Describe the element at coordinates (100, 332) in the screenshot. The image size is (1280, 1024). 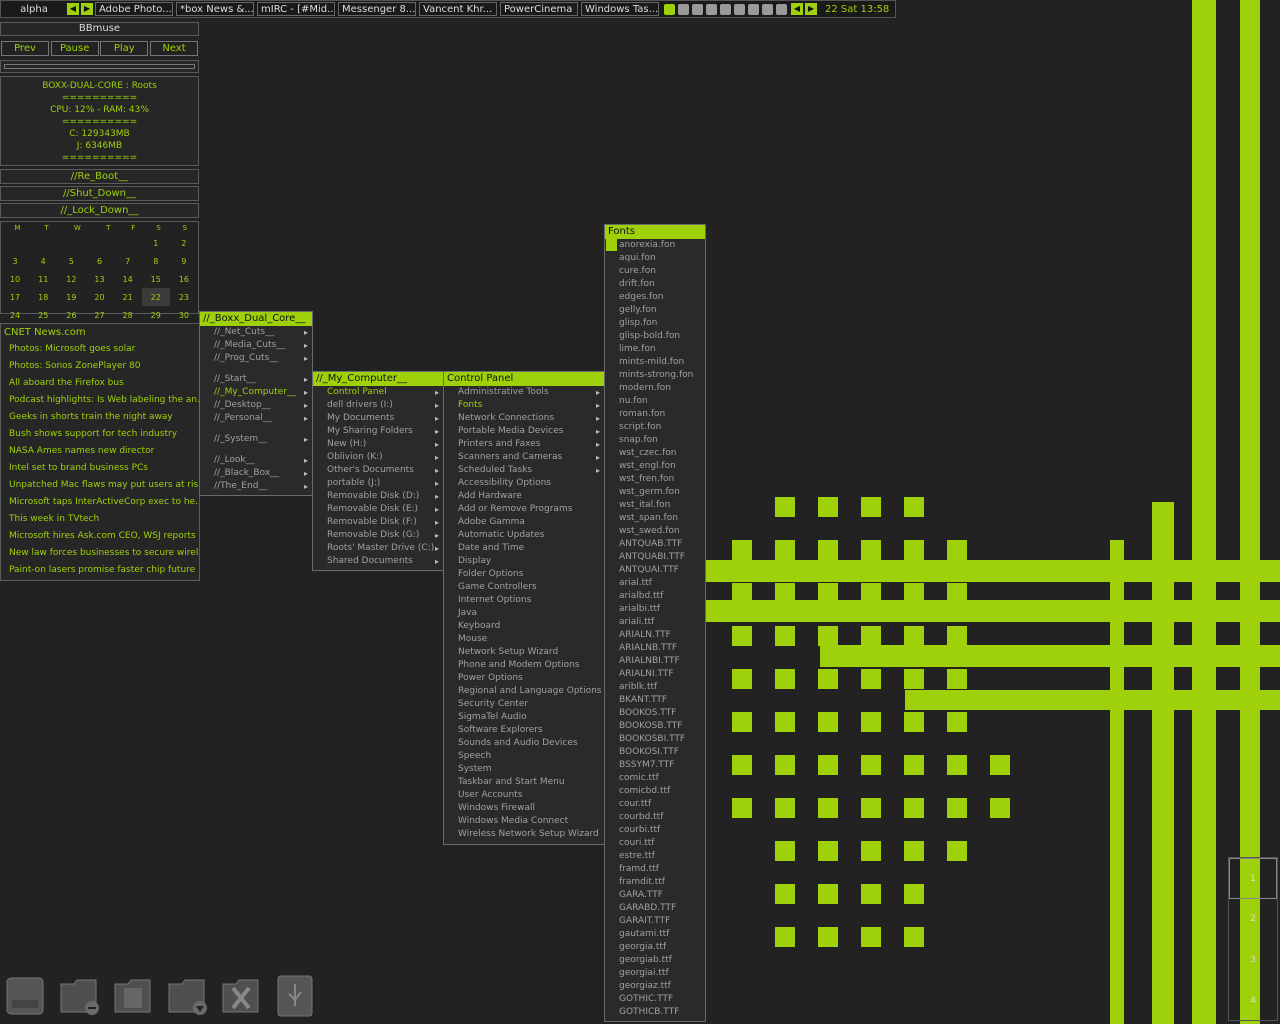
I see `news-title: CNET News.com` at that location.